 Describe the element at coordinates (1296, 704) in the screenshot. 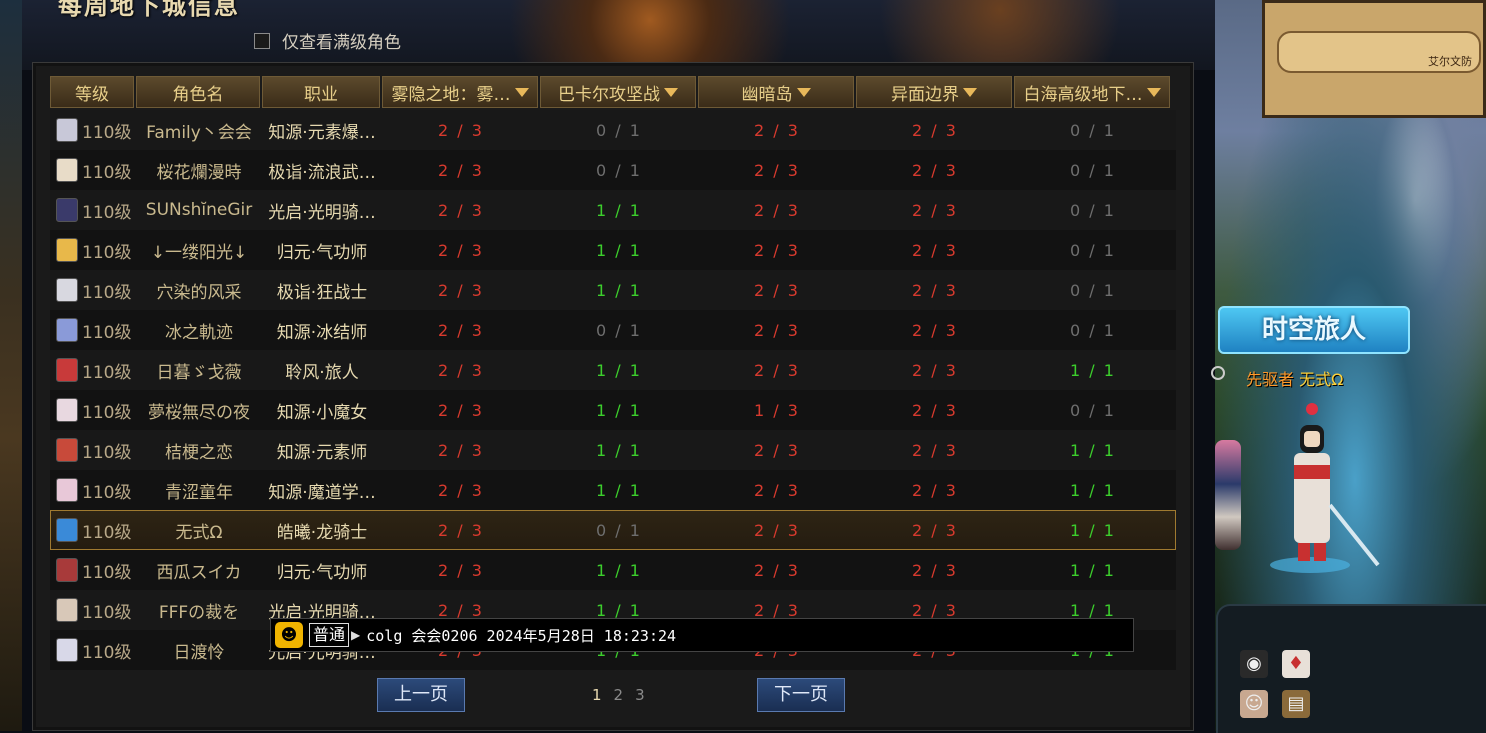

I see `book-icon: ▤` at that location.